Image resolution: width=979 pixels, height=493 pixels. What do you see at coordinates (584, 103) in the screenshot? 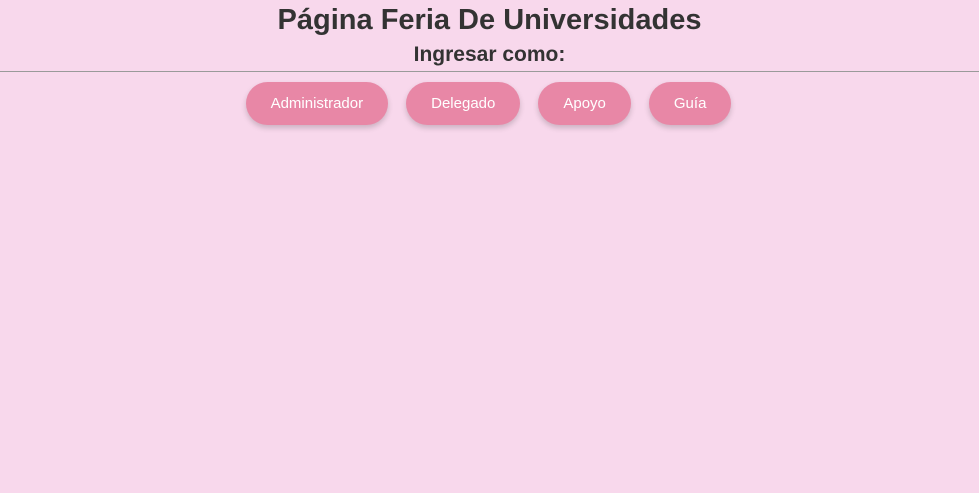
I see `support-button: Apoyo` at bounding box center [584, 103].